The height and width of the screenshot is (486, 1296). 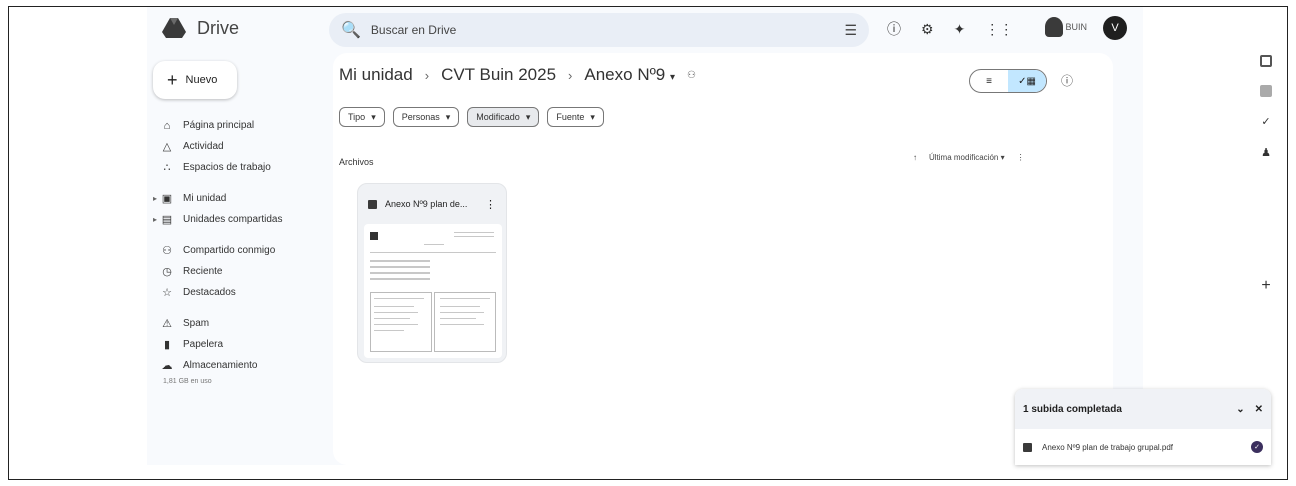 What do you see at coordinates (251, 271) in the screenshot?
I see `sidebar-item-recent: ◷ Reciente` at bounding box center [251, 271].